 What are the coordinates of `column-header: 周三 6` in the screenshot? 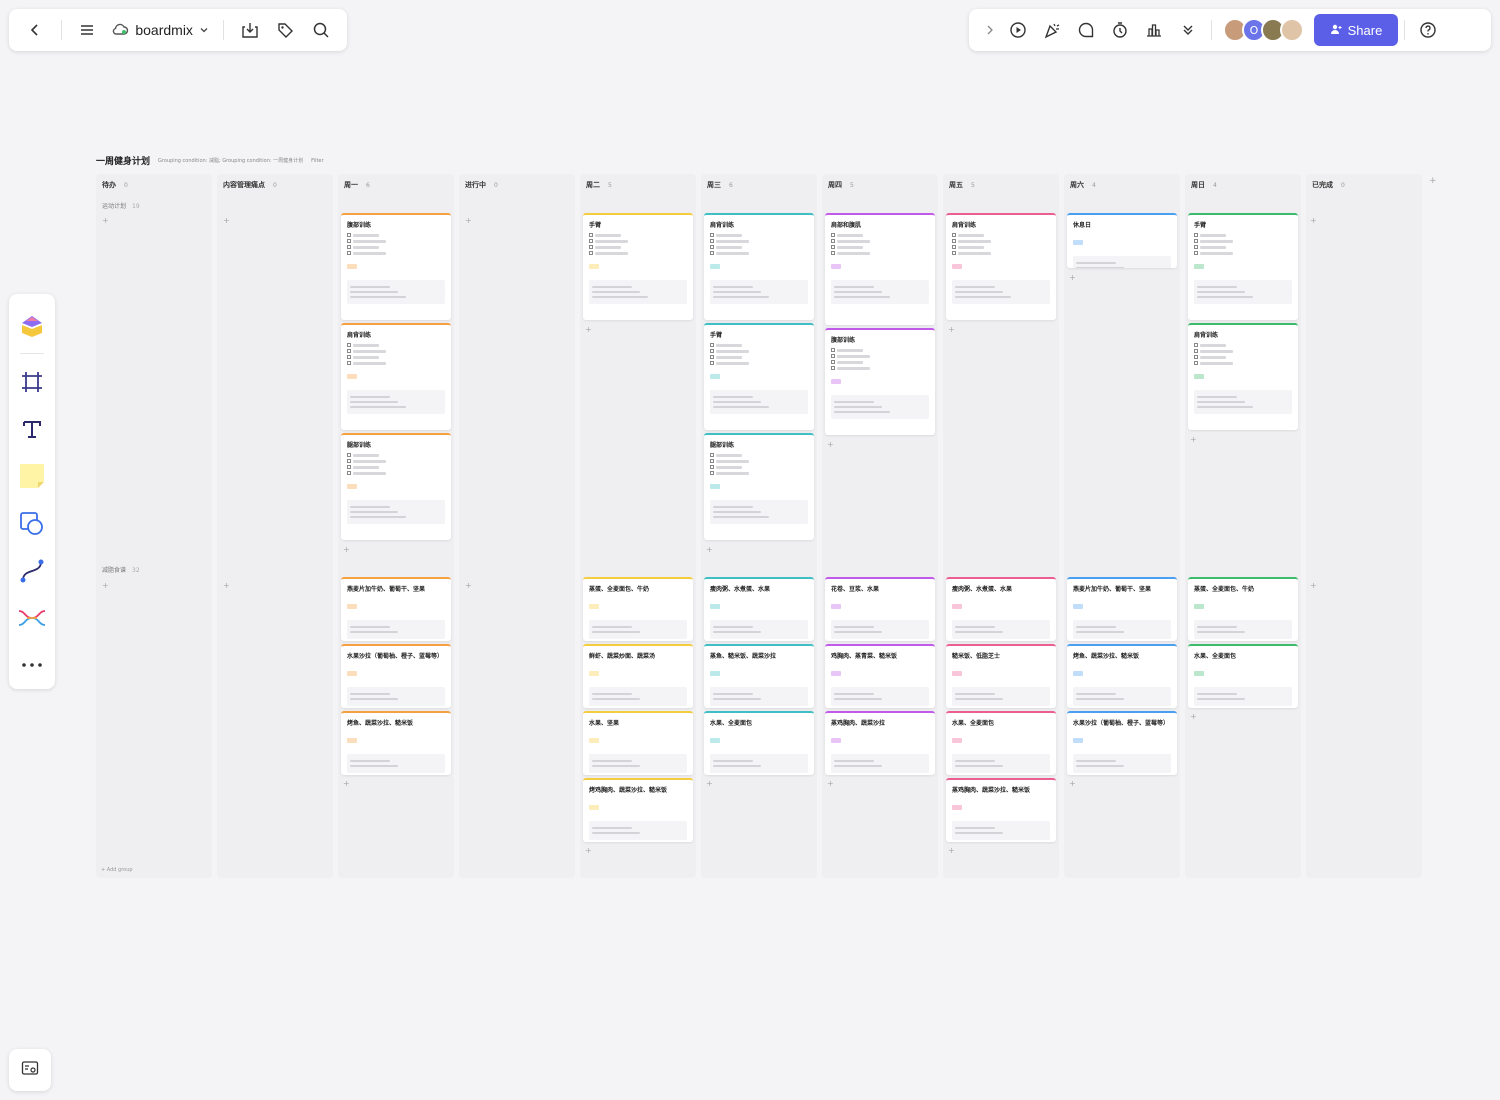 It's located at (720, 185).